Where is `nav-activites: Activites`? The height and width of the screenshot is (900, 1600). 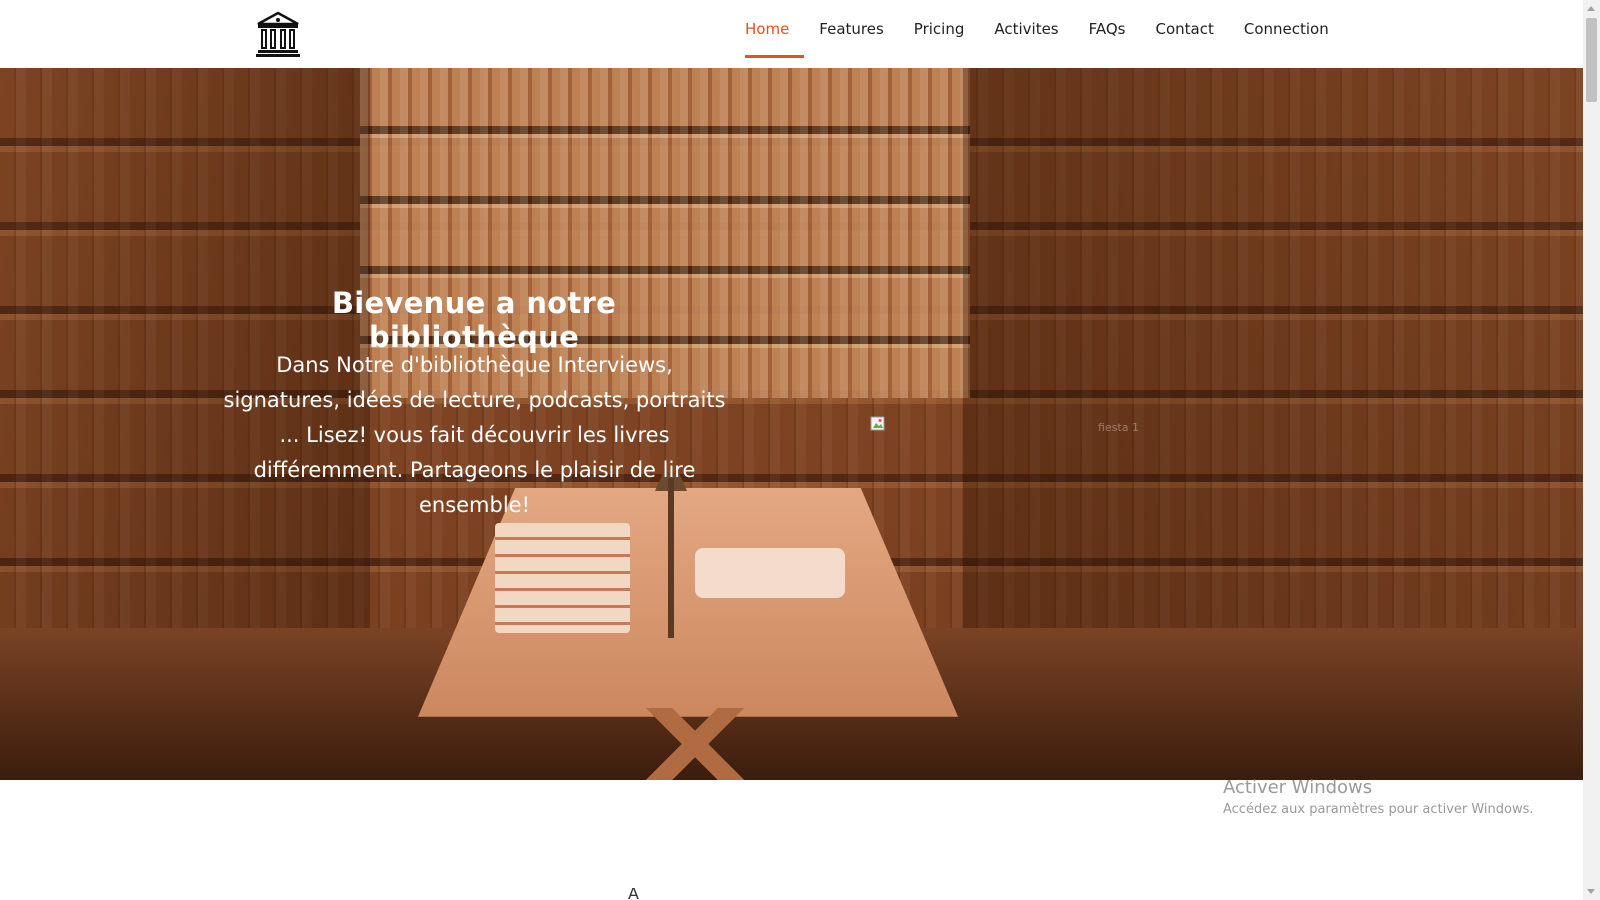
nav-activites: Activites is located at coordinates (1026, 29).